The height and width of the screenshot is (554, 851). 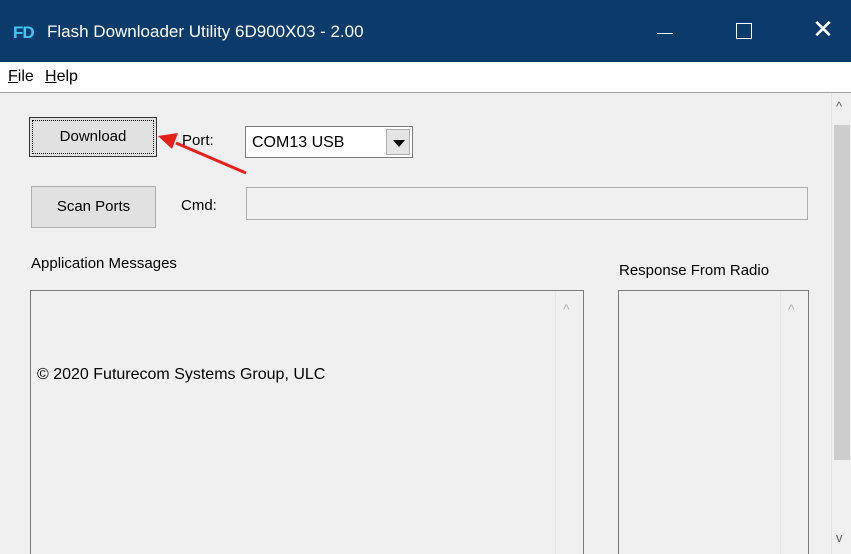 What do you see at coordinates (51, 76) in the screenshot?
I see `menu-help-accel: H` at bounding box center [51, 76].